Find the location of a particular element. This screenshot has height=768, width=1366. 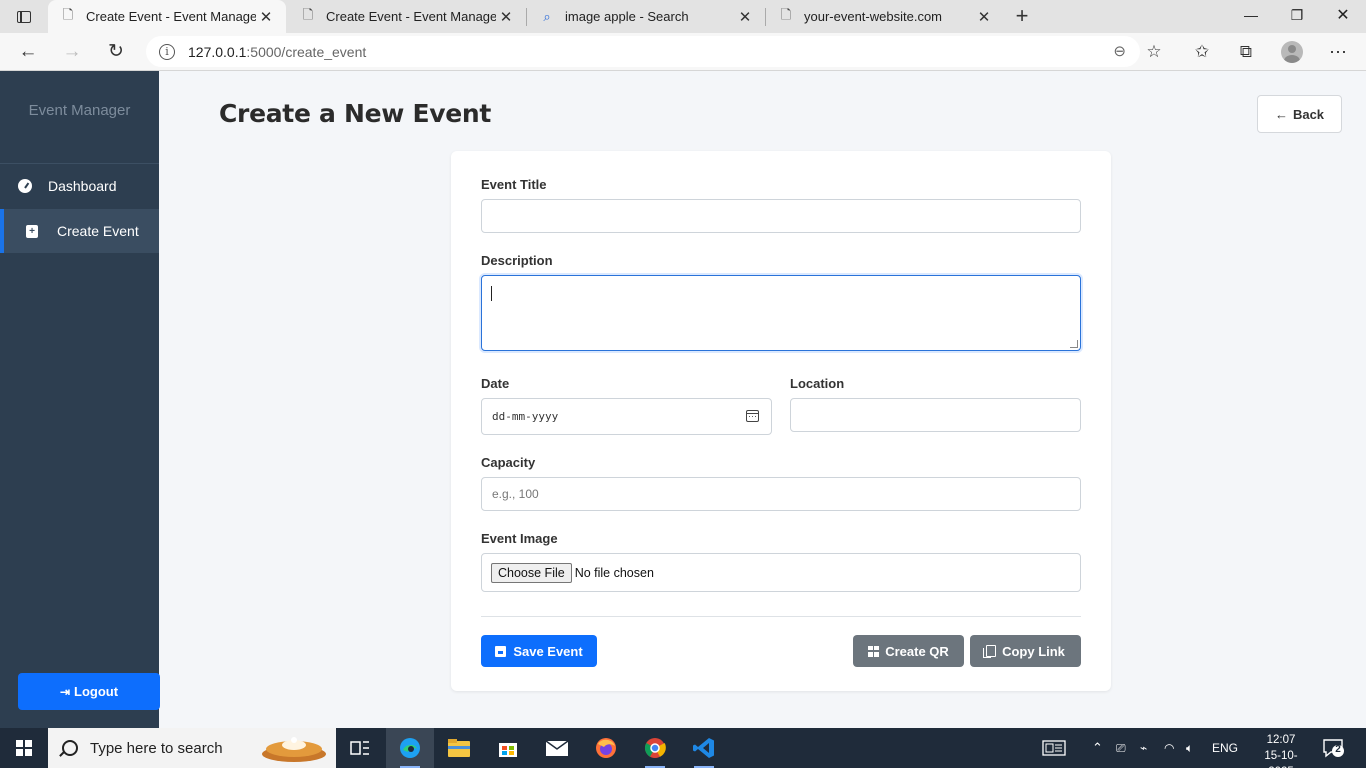

capacity-input: e.g., 100 is located at coordinates (781, 494).